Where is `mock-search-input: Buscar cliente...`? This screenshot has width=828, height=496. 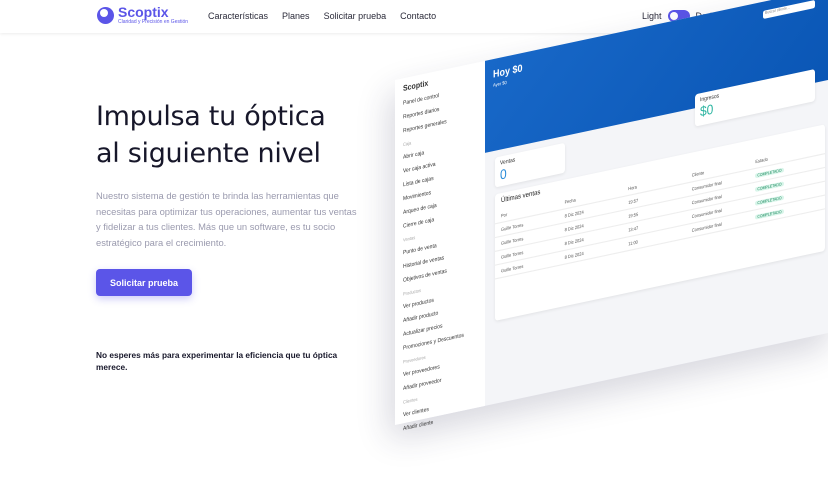
mock-search-input: Buscar cliente... is located at coordinates (789, 10).